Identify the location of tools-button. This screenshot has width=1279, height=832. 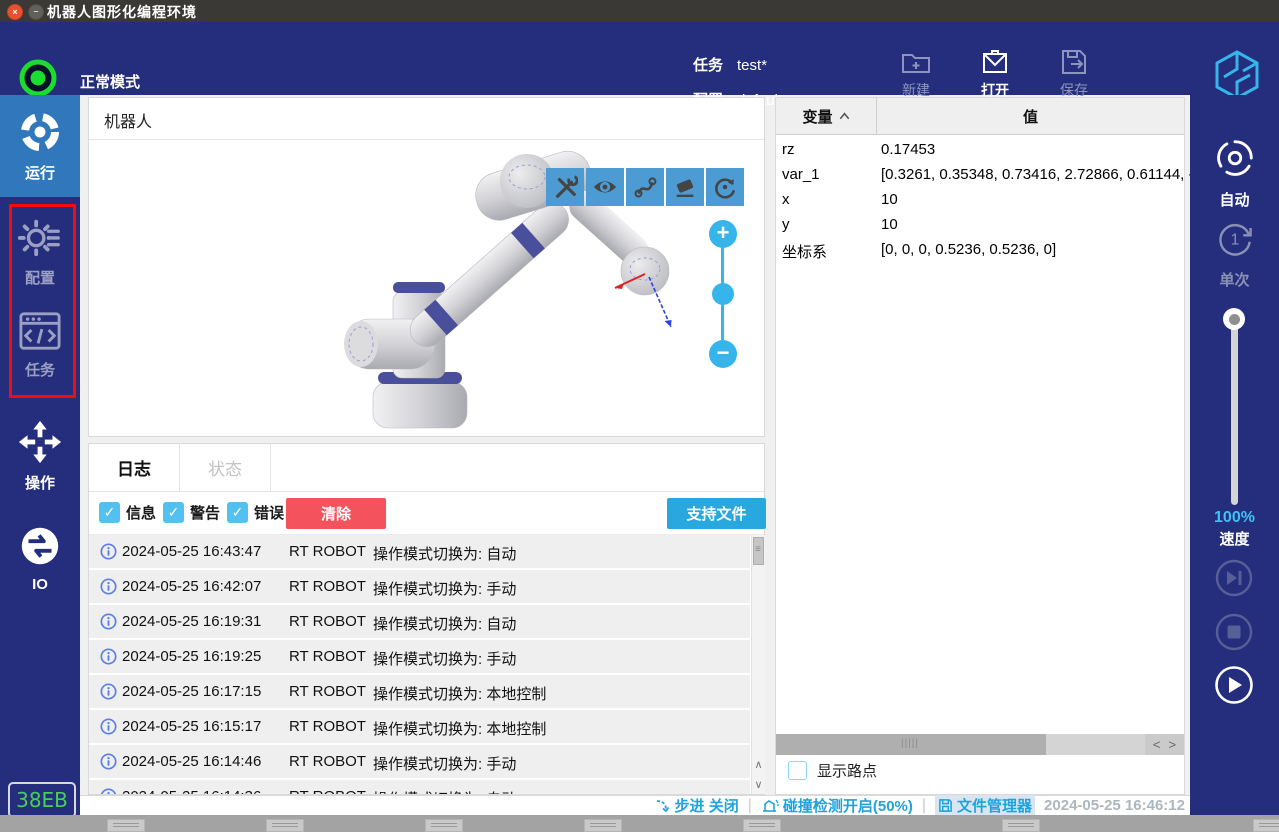
(565, 187).